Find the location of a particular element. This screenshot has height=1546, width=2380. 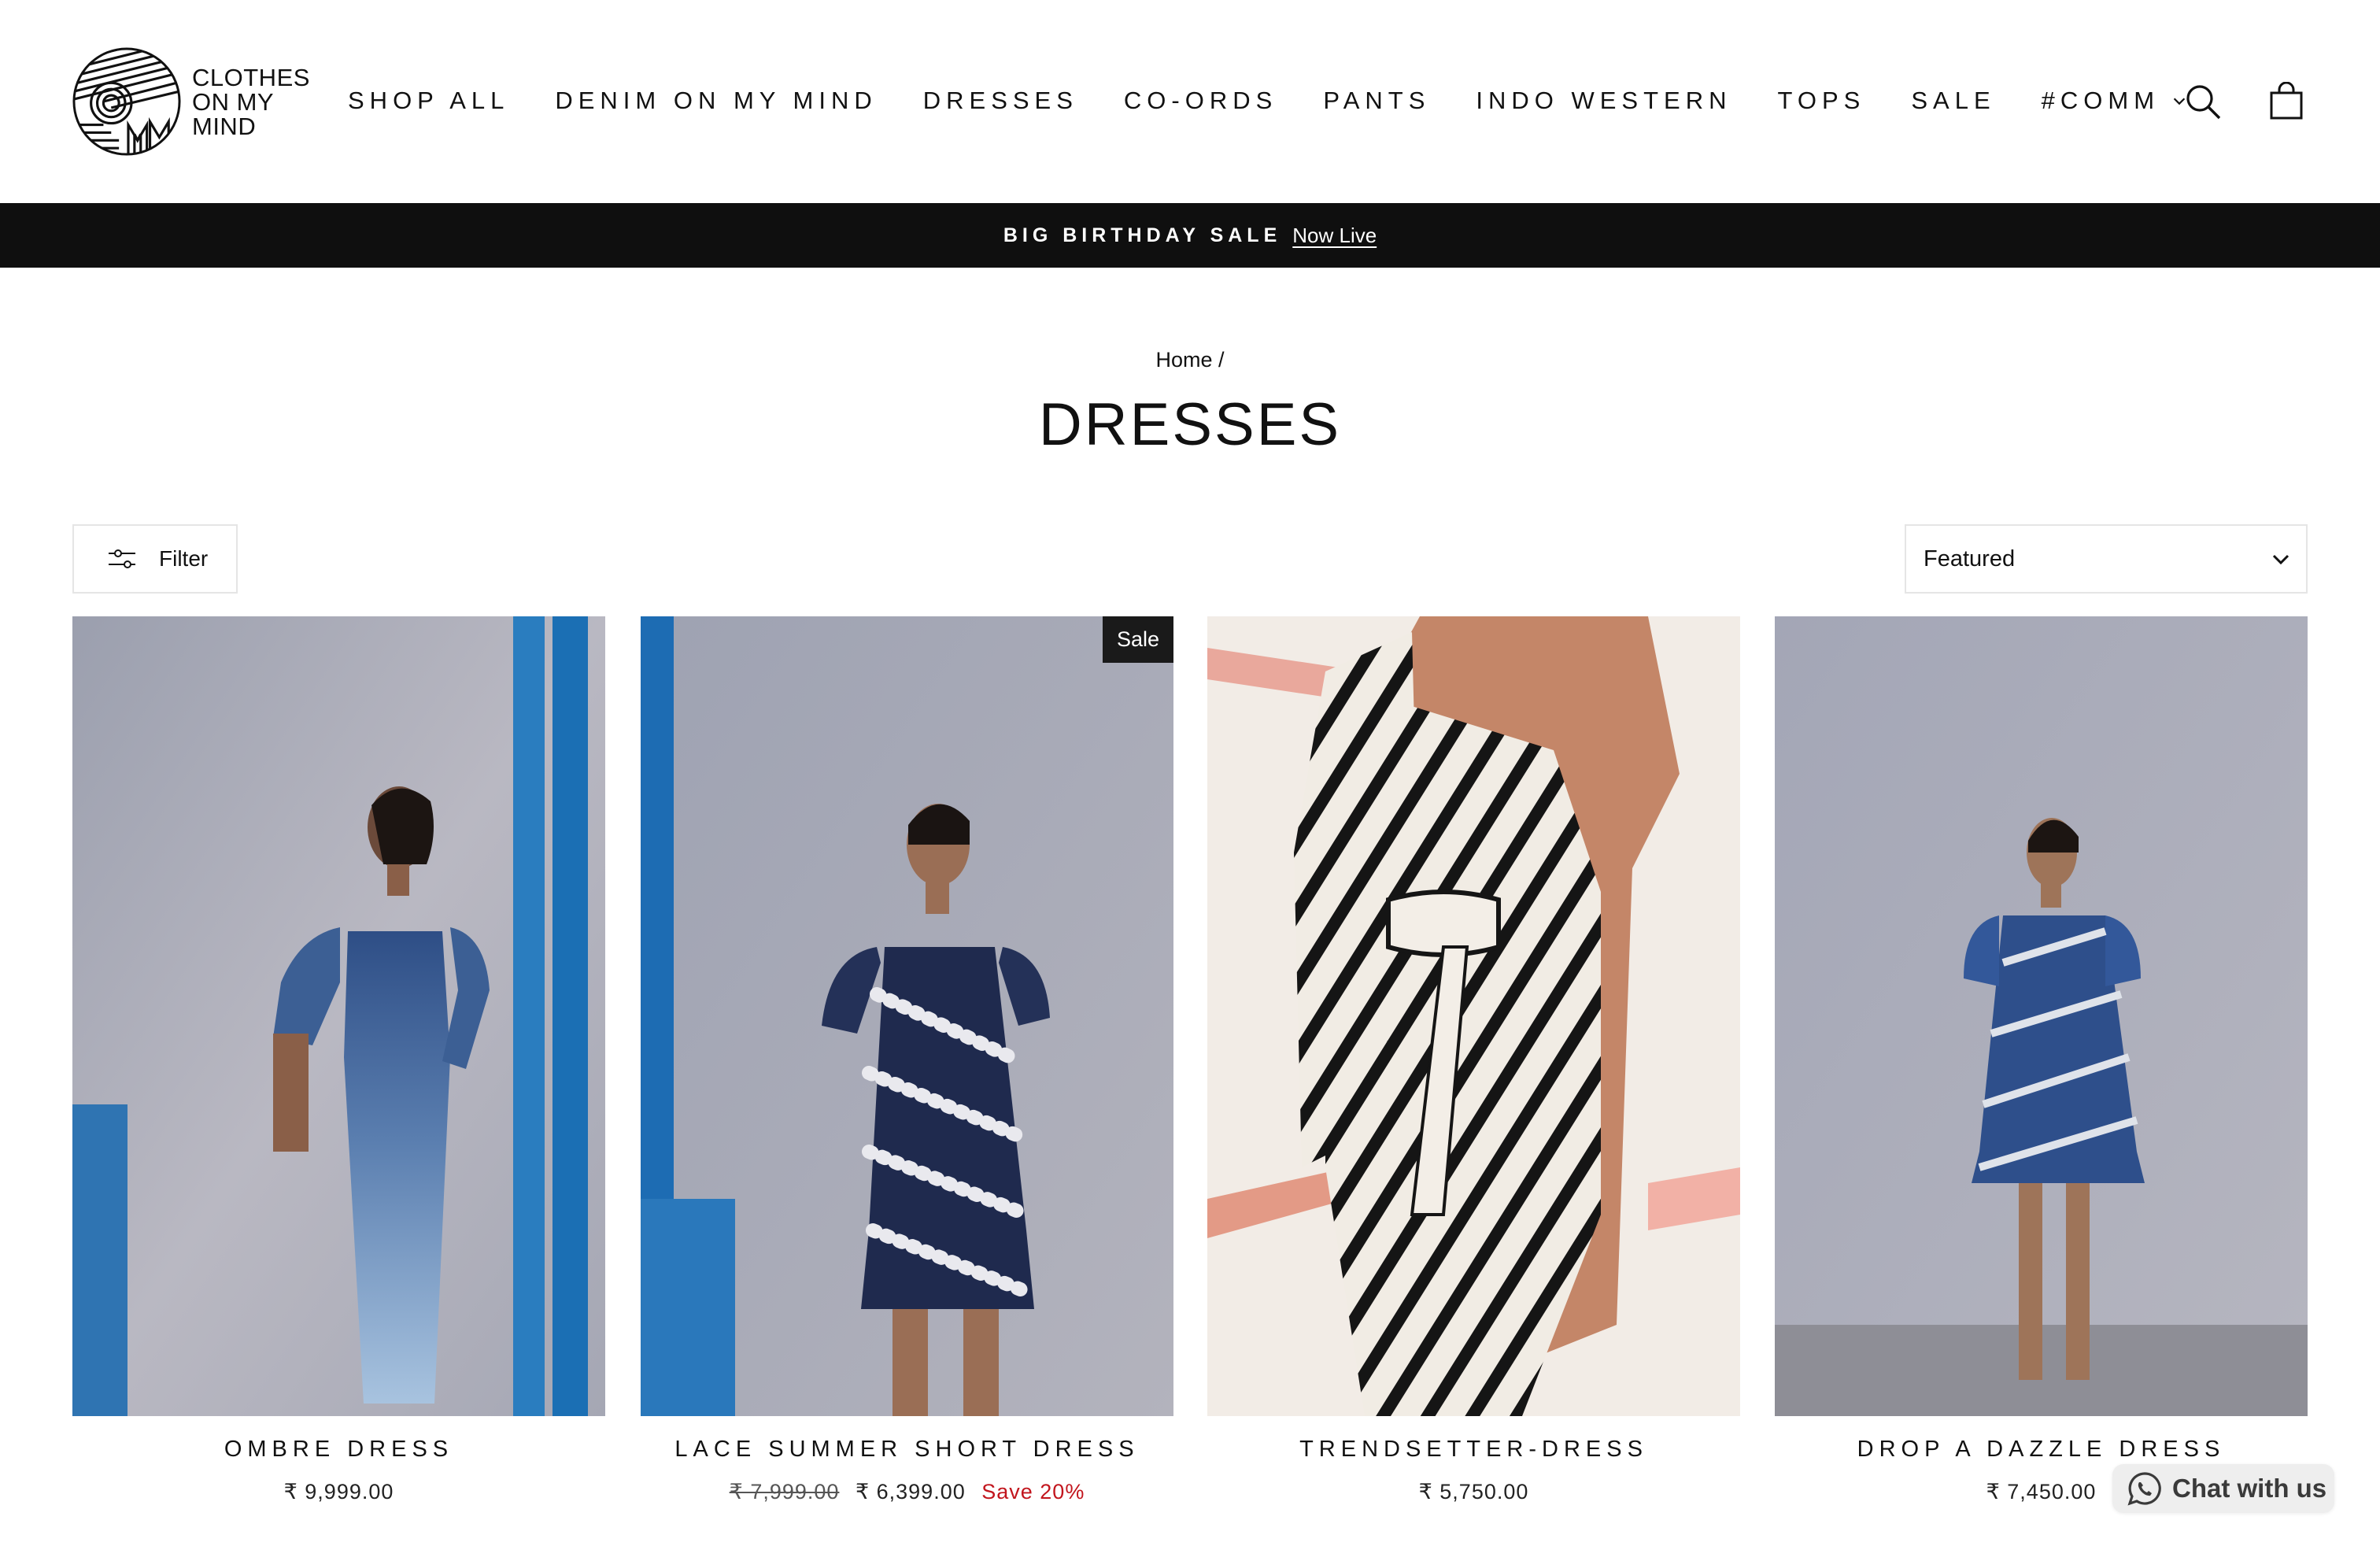

nav-item-indo-western: INDO WESTERN is located at coordinates (1603, 101).